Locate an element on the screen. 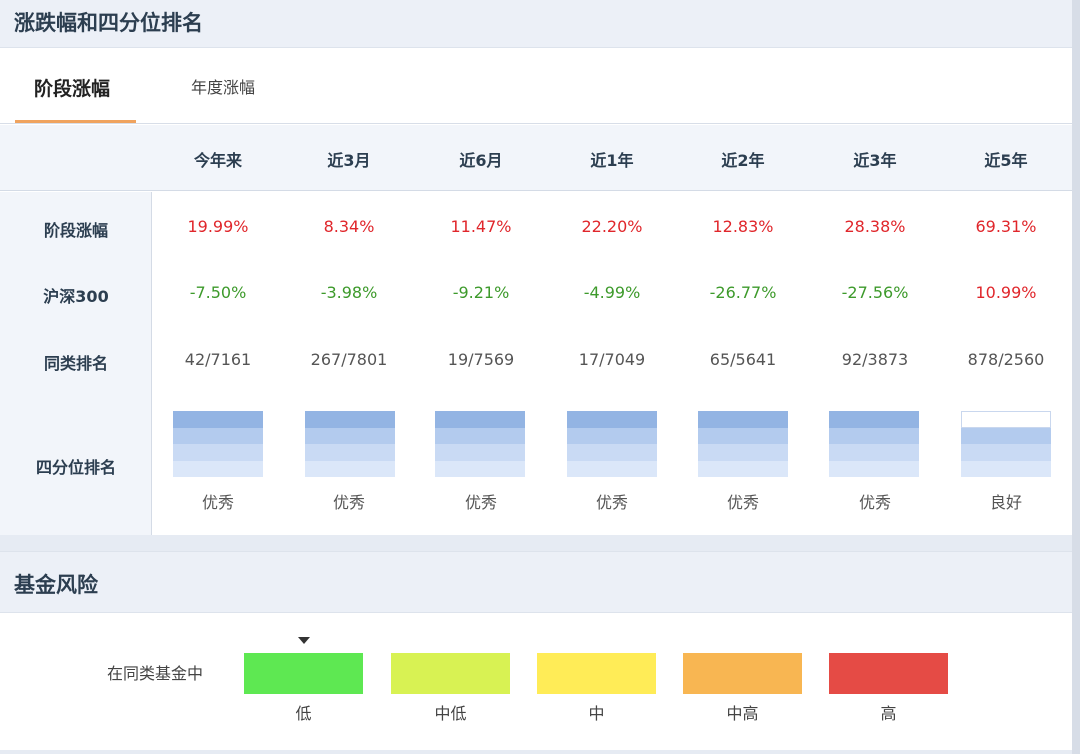  risk-level-low is located at coordinates (303, 673).